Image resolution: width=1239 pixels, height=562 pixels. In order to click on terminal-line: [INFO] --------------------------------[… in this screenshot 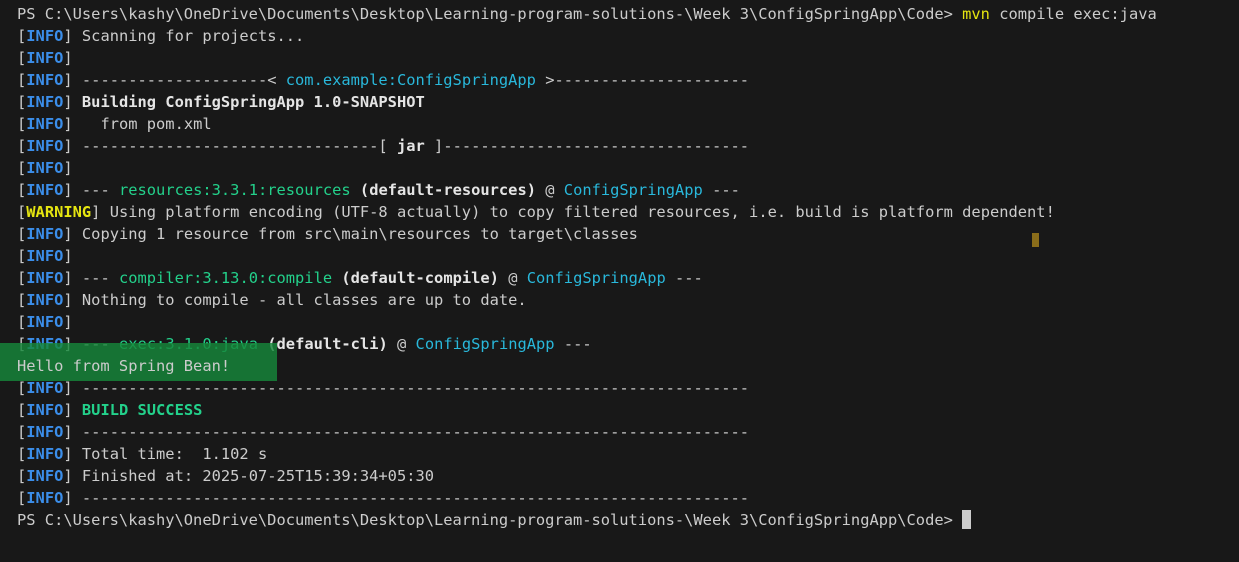, I will do `click(383, 146)`.